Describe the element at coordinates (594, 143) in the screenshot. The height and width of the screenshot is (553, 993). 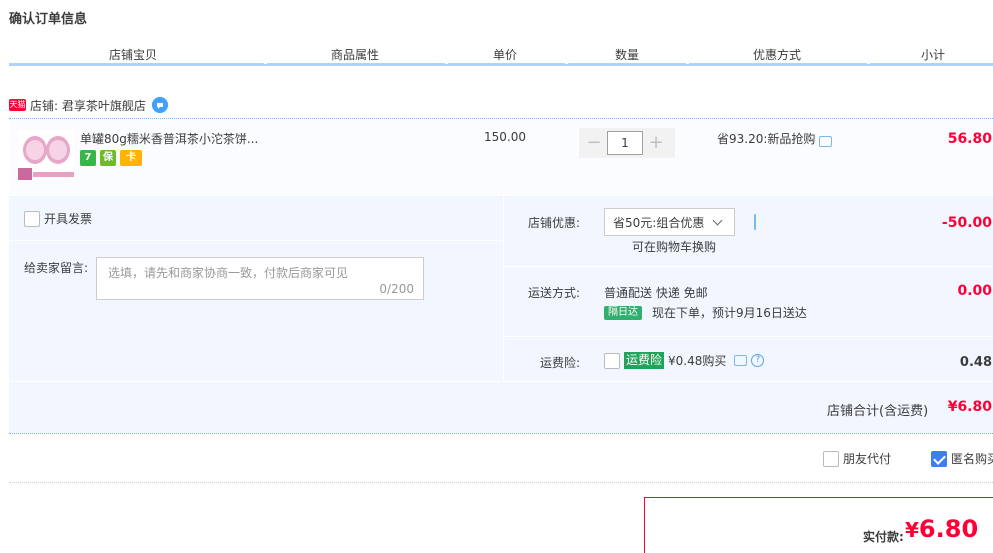
I see `quantity-minus-button: −` at that location.